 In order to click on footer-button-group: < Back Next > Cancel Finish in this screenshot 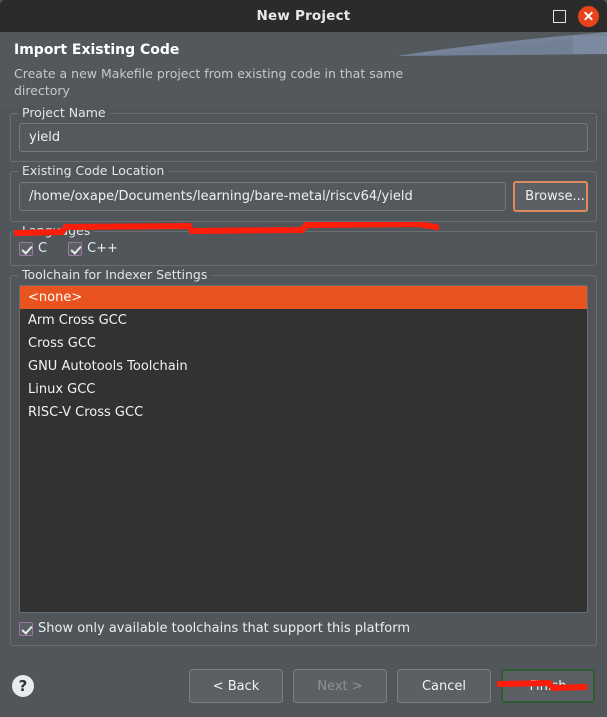, I will do `click(392, 686)`.